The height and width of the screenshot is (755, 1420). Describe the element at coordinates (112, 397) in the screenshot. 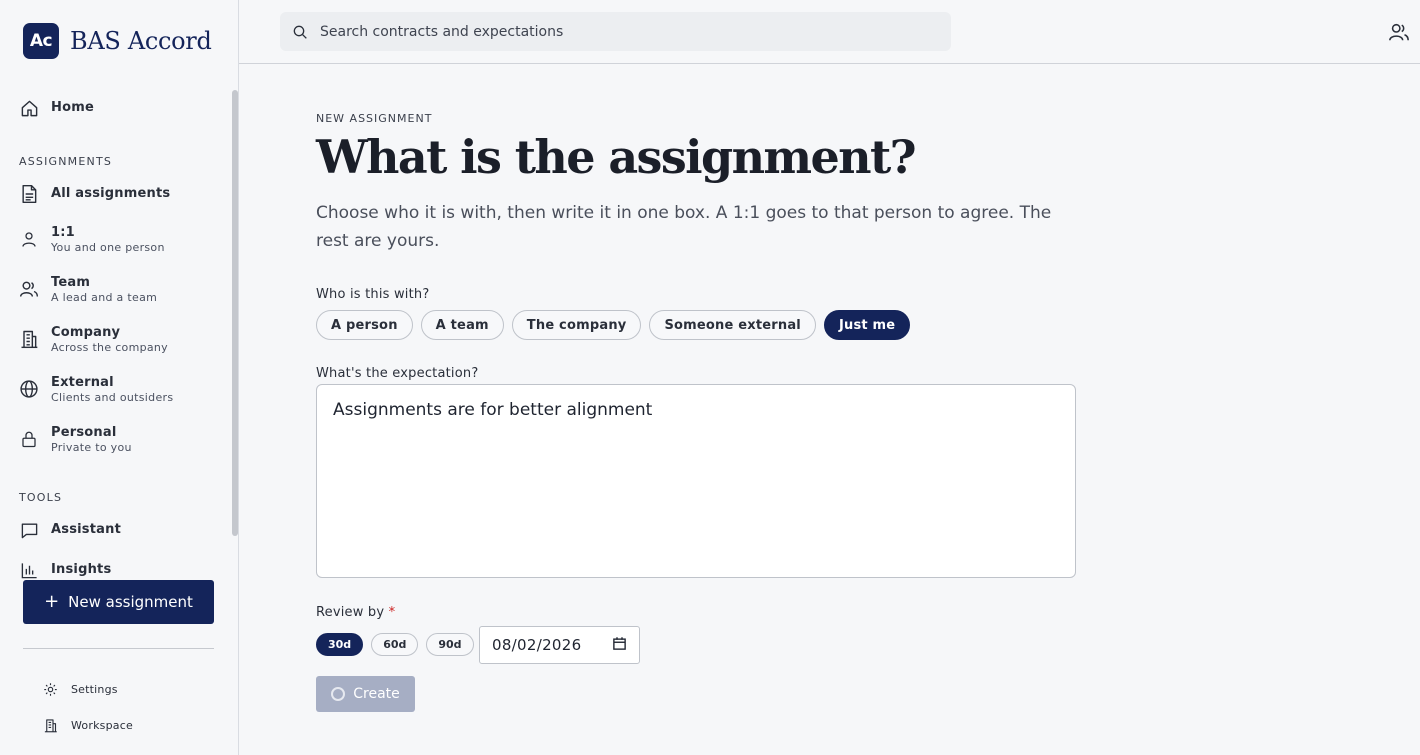

I see `sidebar-item-sub: Clients and outsiders` at that location.